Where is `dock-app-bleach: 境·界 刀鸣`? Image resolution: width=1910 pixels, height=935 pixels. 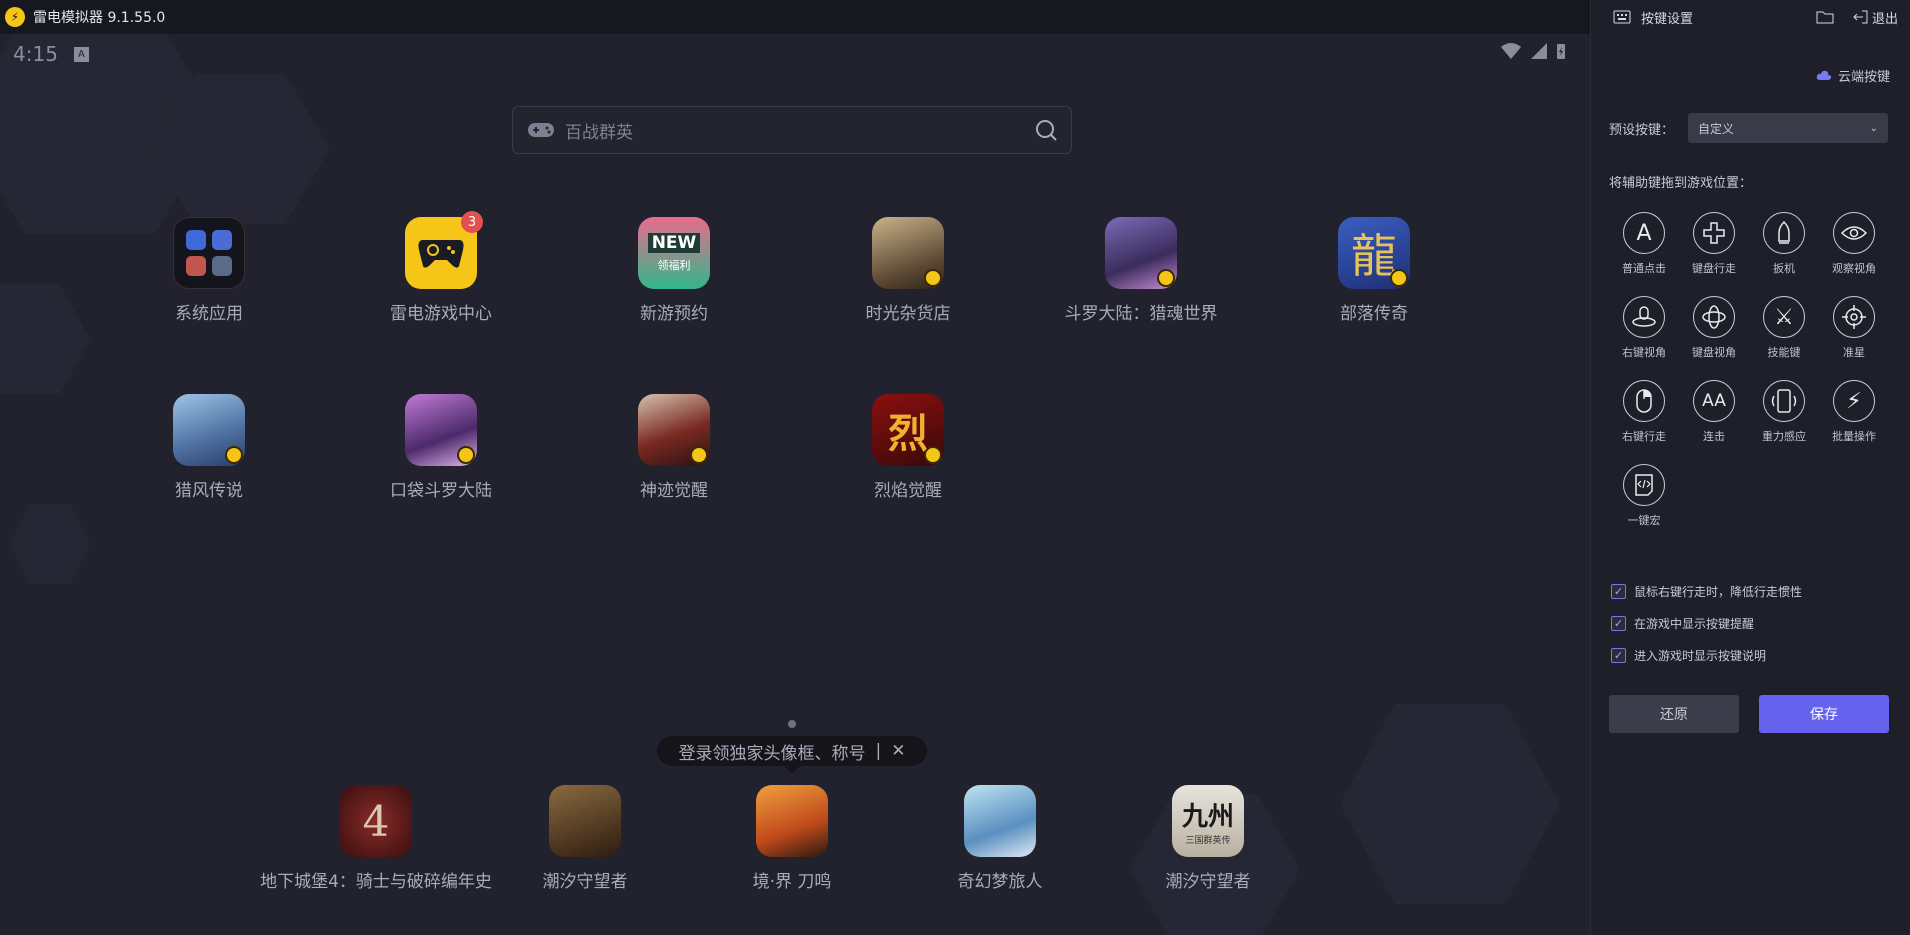
dock-app-bleach: 境·界 刀鸣 is located at coordinates (792, 838).